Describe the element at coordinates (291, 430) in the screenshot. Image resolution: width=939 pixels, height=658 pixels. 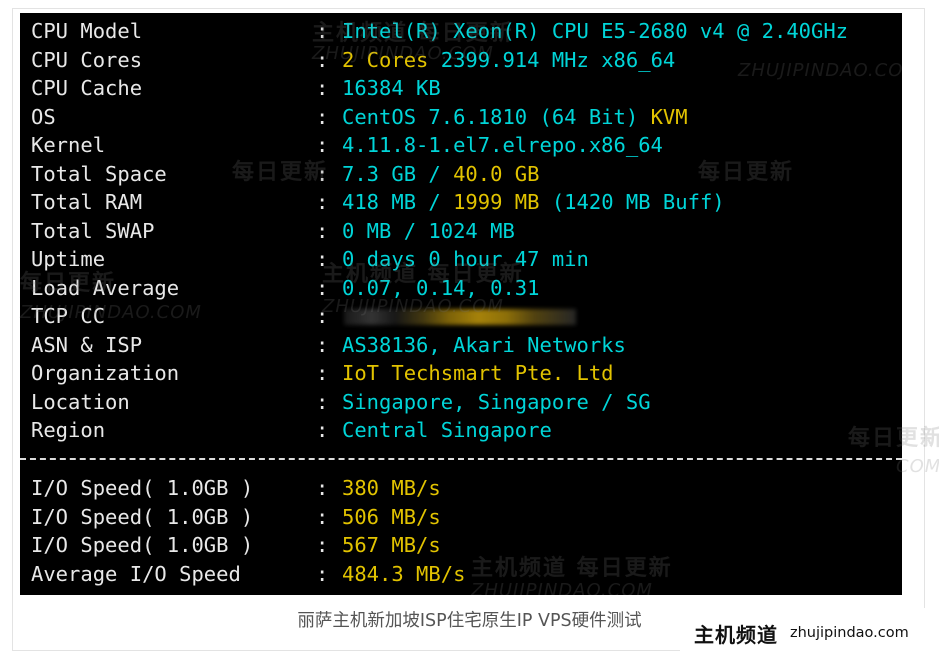
I see `info-row: Region: Central Singapore` at that location.